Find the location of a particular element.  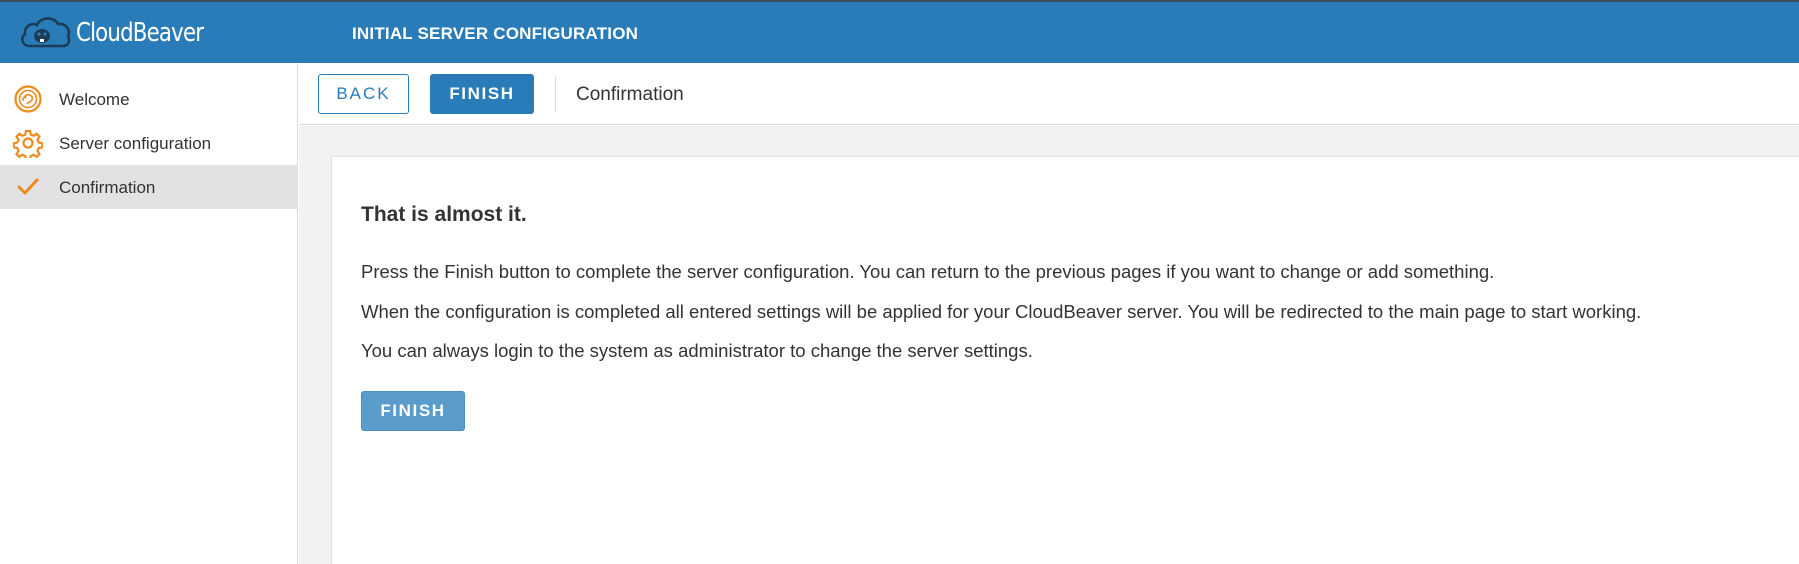

gear-icon is located at coordinates (28, 143).